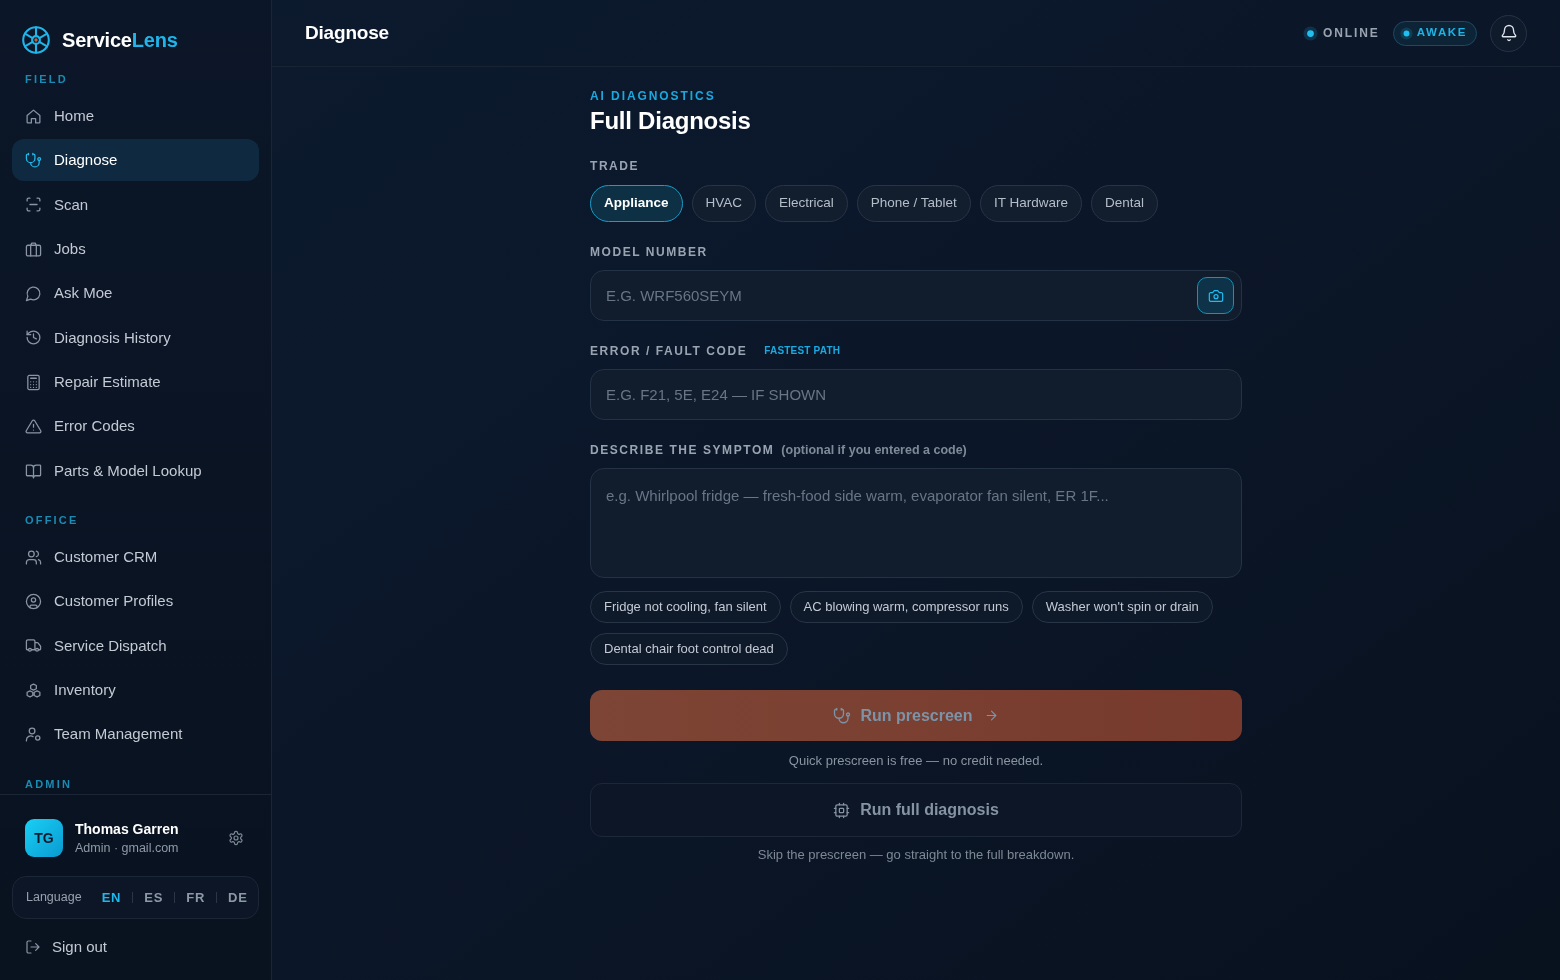 The height and width of the screenshot is (980, 1560). I want to click on nav-item: Error Codes, so click(135, 426).